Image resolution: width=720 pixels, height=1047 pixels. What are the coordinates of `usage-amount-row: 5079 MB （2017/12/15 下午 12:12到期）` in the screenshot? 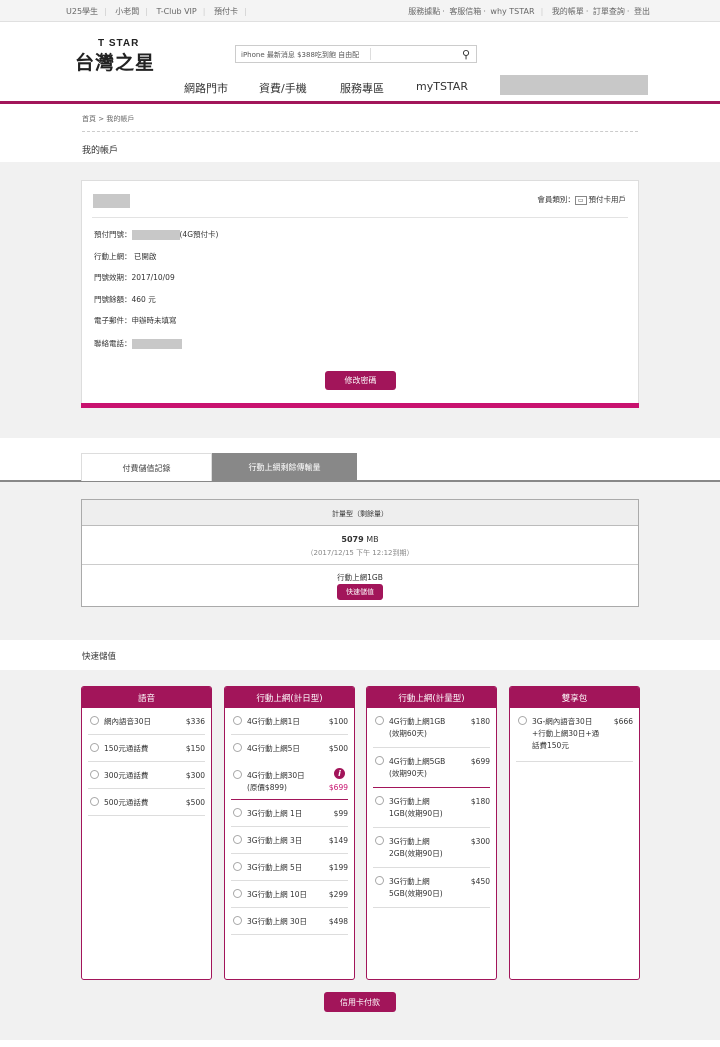 It's located at (360, 545).